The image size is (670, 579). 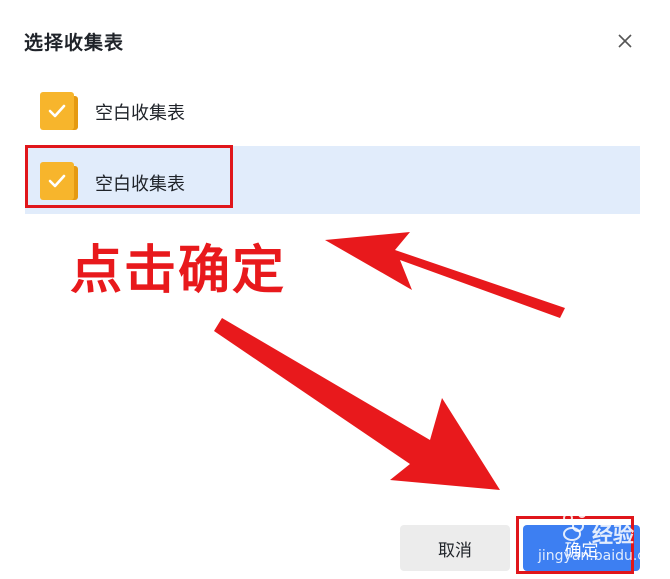 What do you see at coordinates (603, 556) in the screenshot?
I see `watermark-url: jingyan.baidu.com` at bounding box center [603, 556].